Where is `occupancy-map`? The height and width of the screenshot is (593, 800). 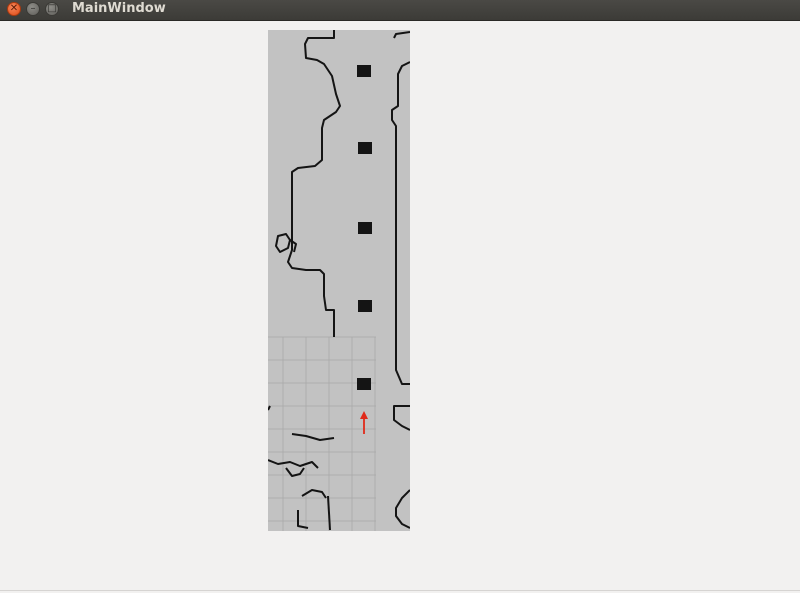
occupancy-map is located at coordinates (339, 280).